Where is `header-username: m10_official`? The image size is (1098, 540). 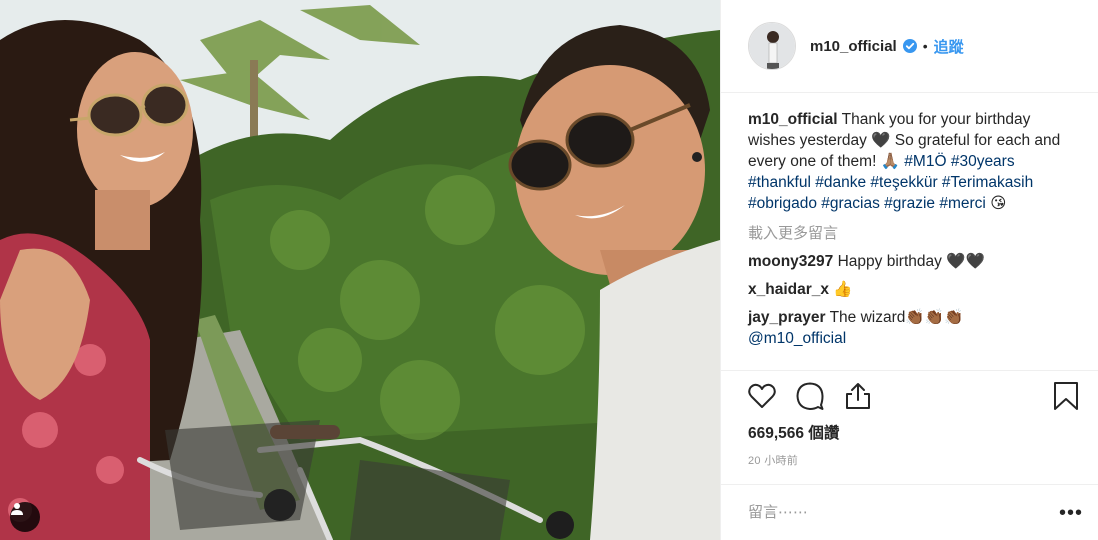 header-username: m10_official is located at coordinates (853, 46).